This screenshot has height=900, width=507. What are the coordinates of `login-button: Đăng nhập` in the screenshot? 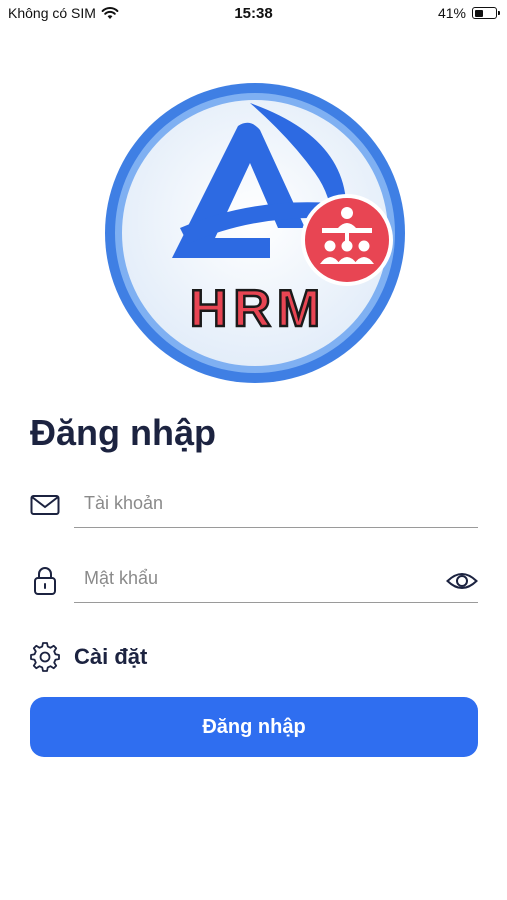 It's located at (254, 727).